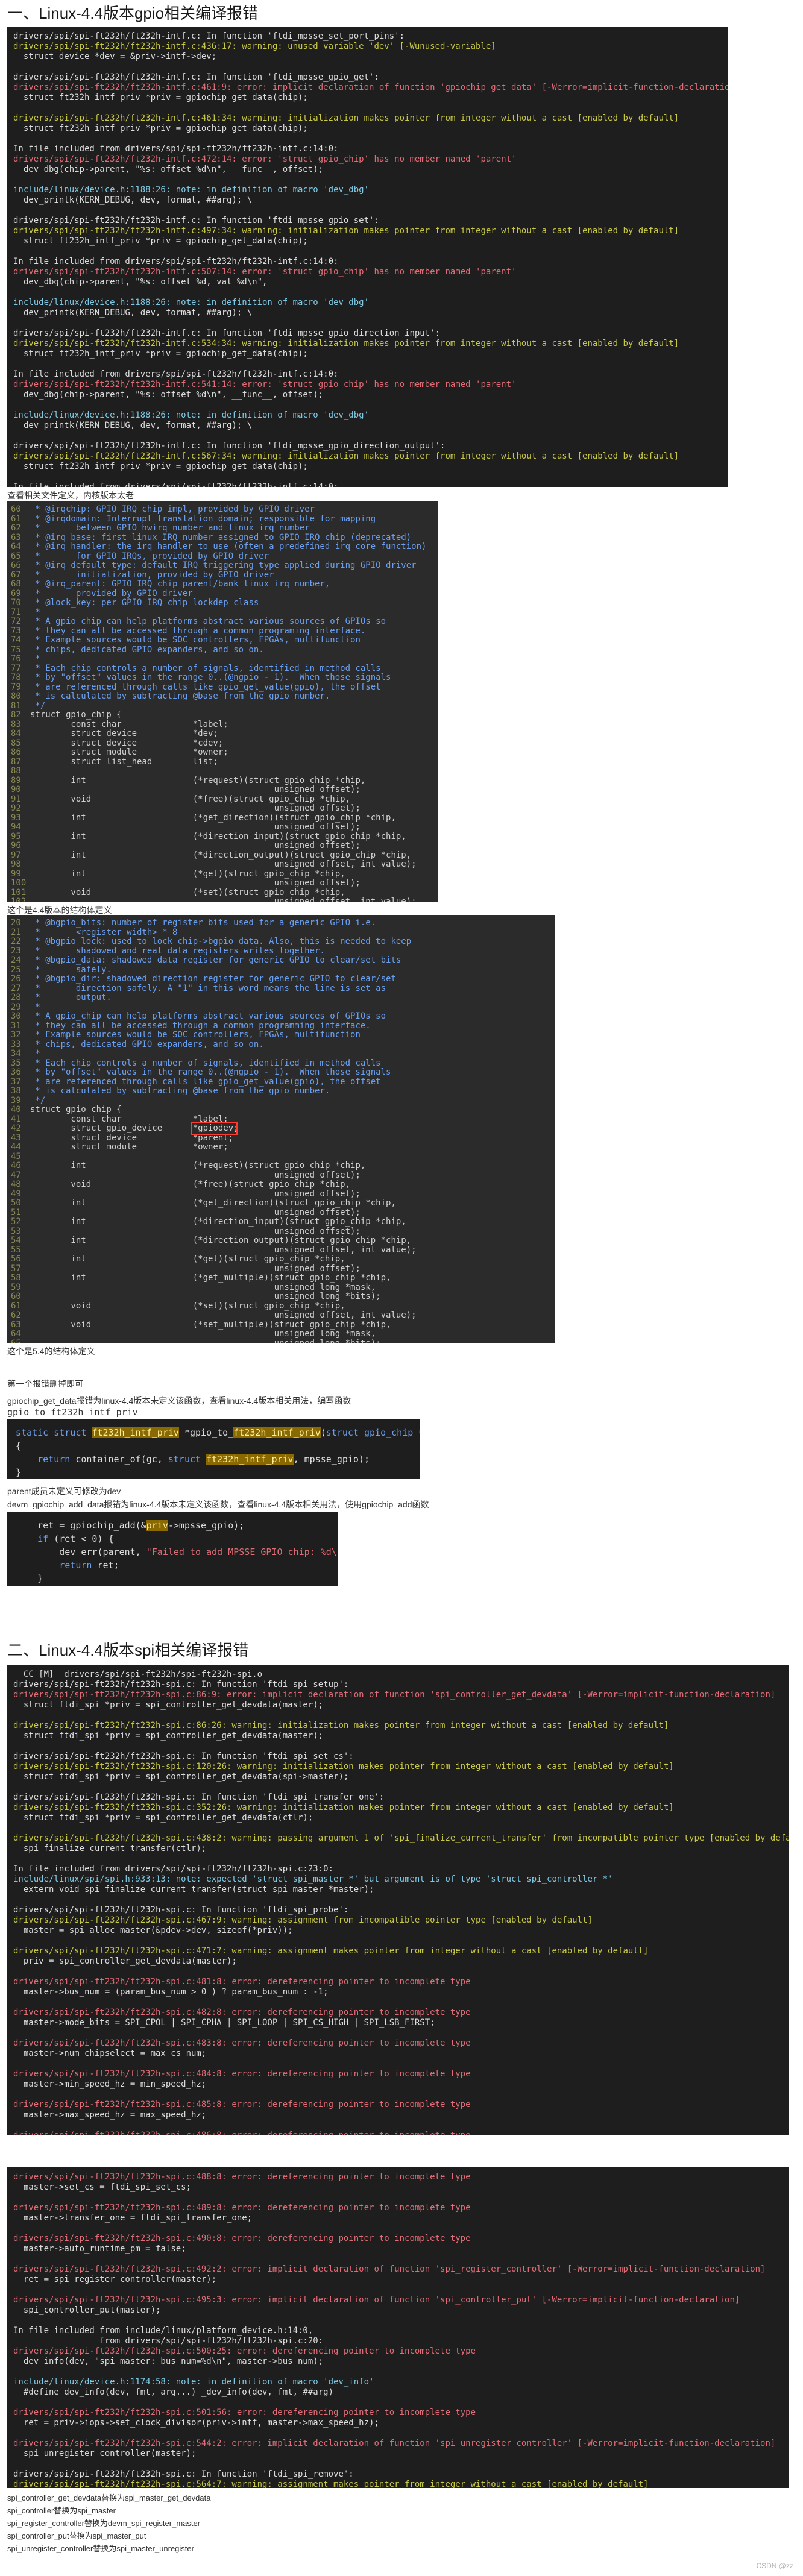  What do you see at coordinates (398, 1828) in the screenshot?
I see `spi-terminal-1-line` at bounding box center [398, 1828].